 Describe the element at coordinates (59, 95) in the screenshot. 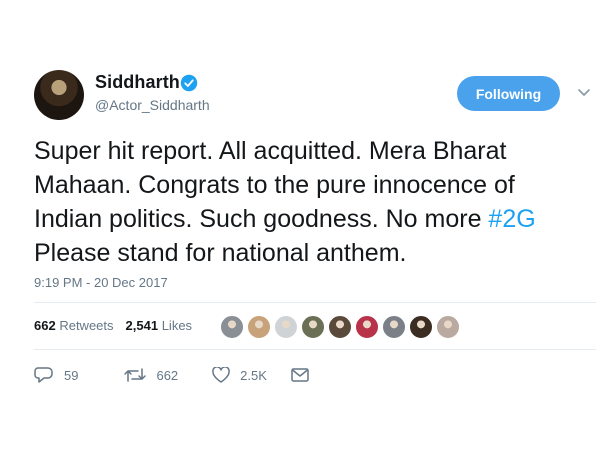

I see `profile-avatar` at that location.